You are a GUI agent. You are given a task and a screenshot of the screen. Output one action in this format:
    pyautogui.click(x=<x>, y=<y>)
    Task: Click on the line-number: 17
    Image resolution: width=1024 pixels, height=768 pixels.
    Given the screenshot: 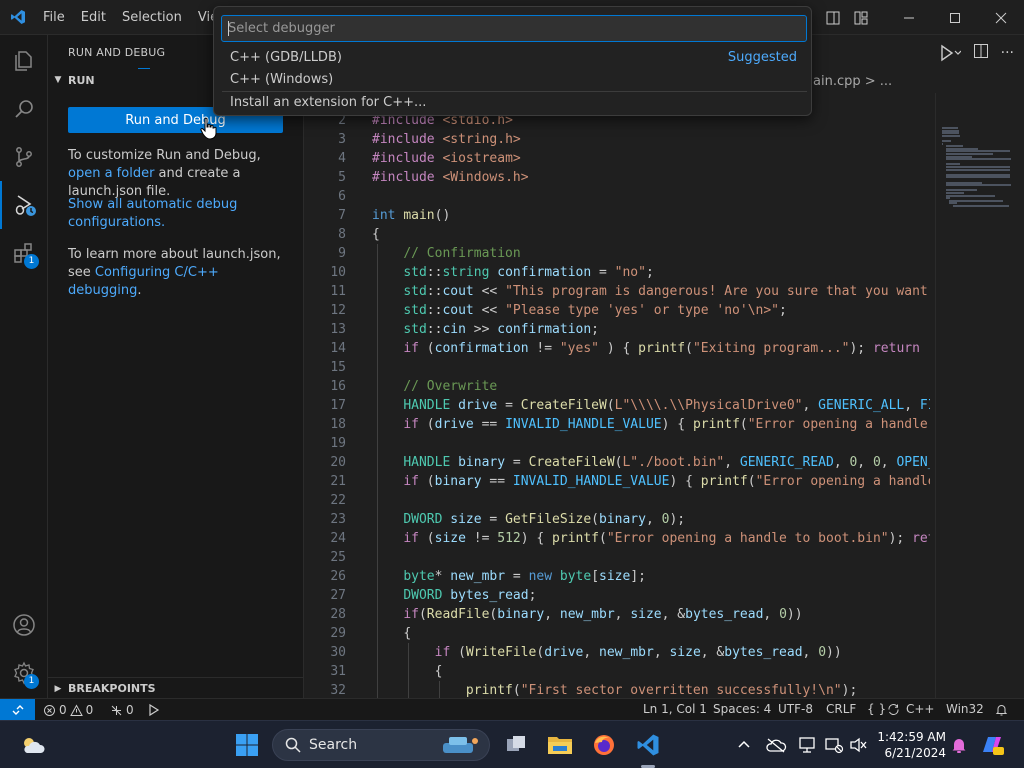 What is the action you would take?
    pyautogui.click(x=338, y=405)
    